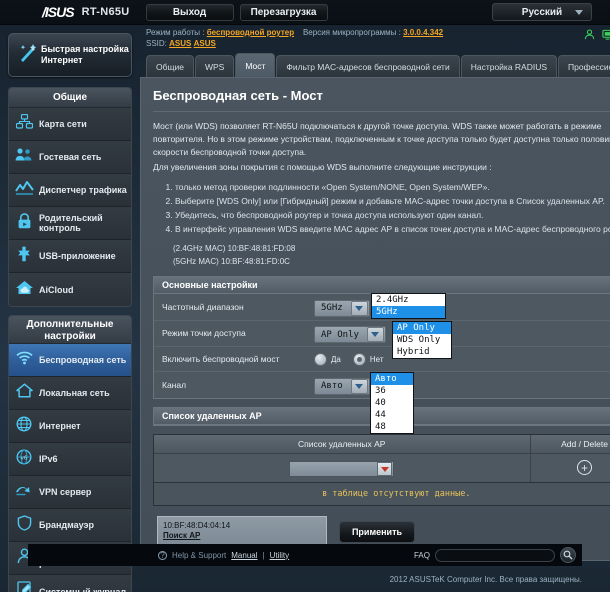  What do you see at coordinates (542, 12) in the screenshot?
I see `language-selector: Русский` at bounding box center [542, 12].